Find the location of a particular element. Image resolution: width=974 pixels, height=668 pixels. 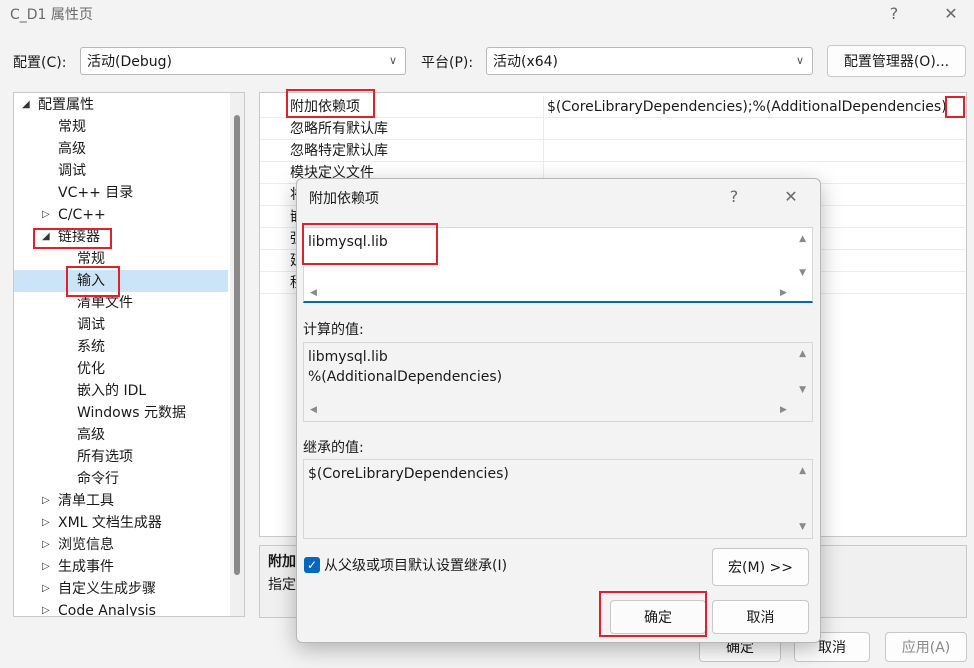

tree-item: ▷ C/C++ is located at coordinates (121, 215).